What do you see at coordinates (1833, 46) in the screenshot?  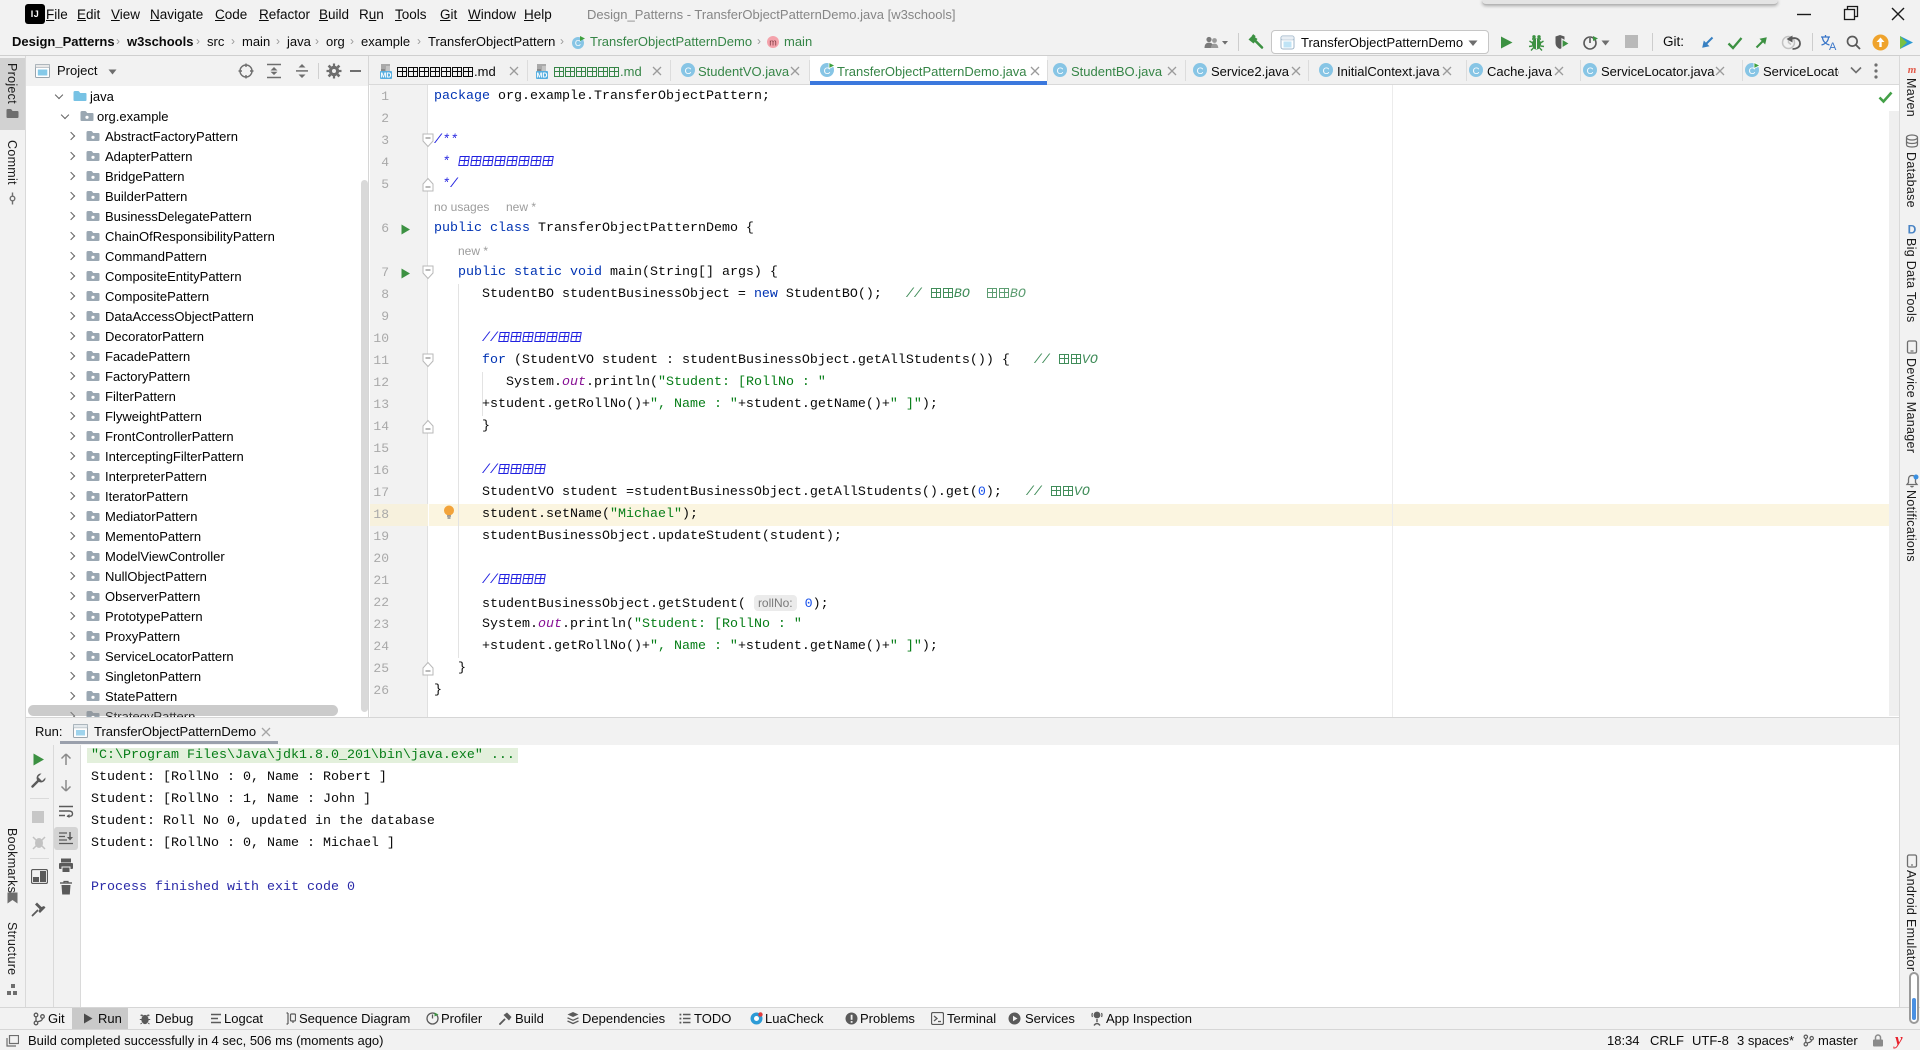 I see `svg-text: A` at bounding box center [1833, 46].